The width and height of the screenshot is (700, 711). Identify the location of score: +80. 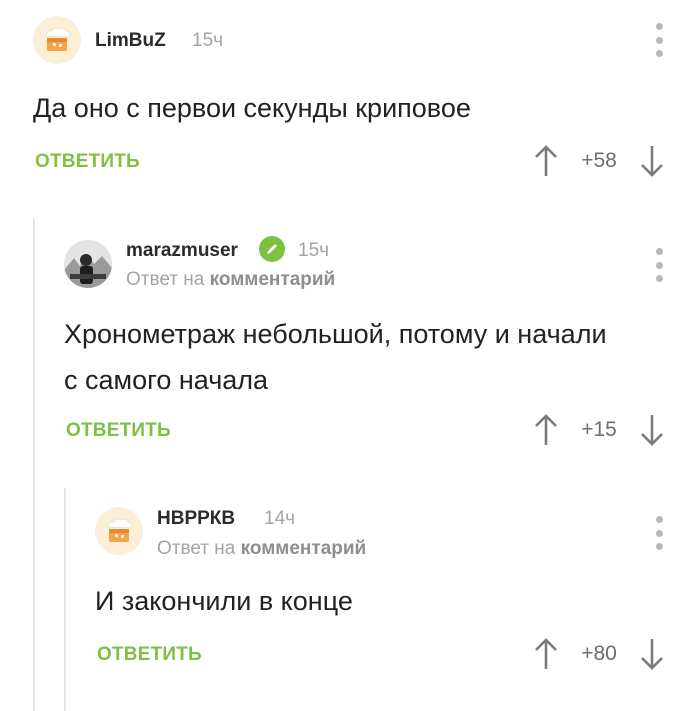
(599, 653).